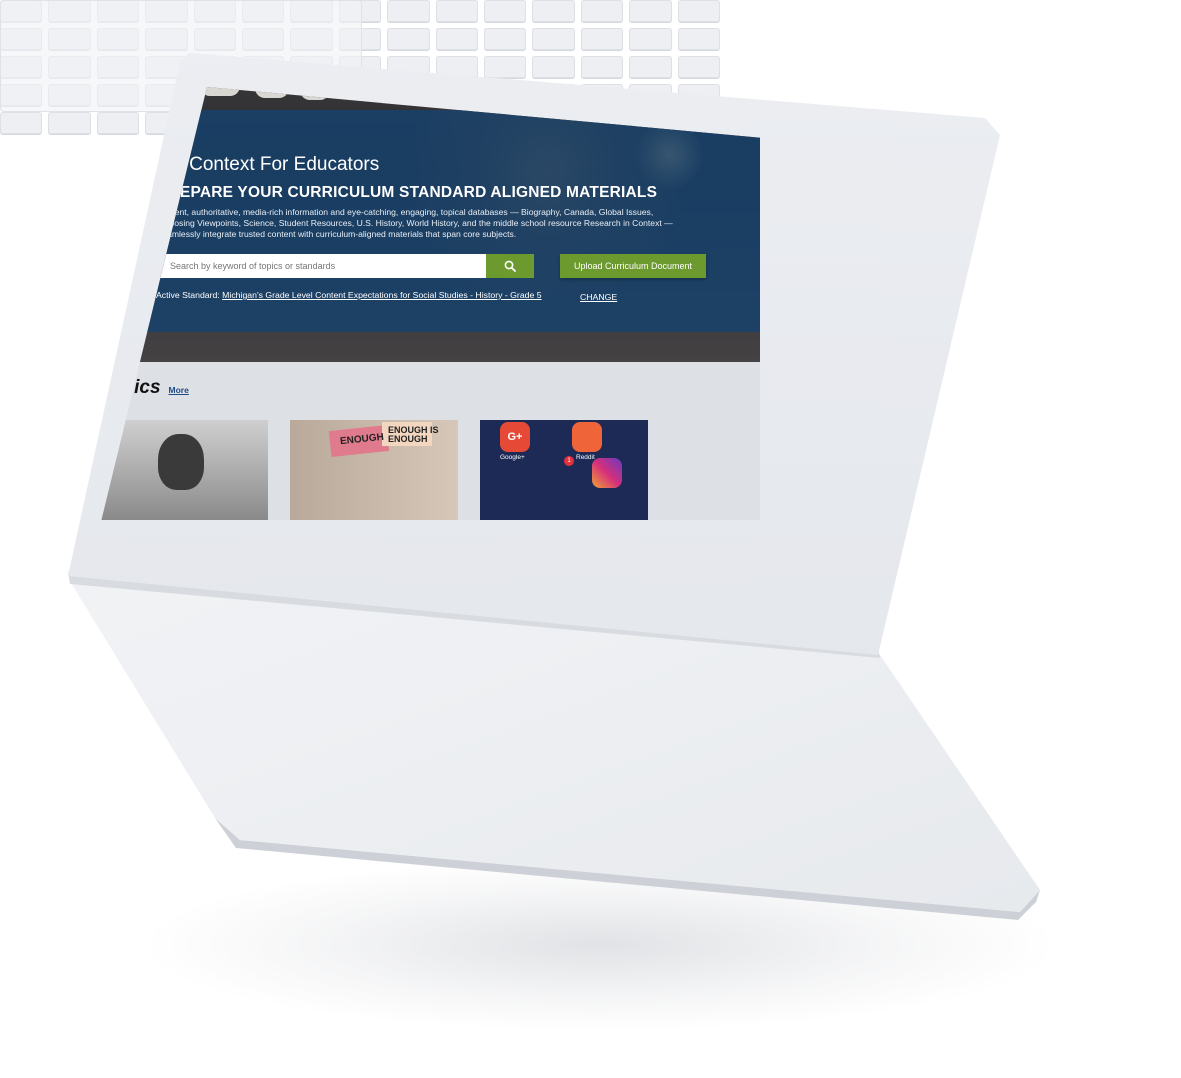 Image resolution: width=1181 pixels, height=1078 pixels. I want to click on google-plus-icon: G+, so click(515, 437).